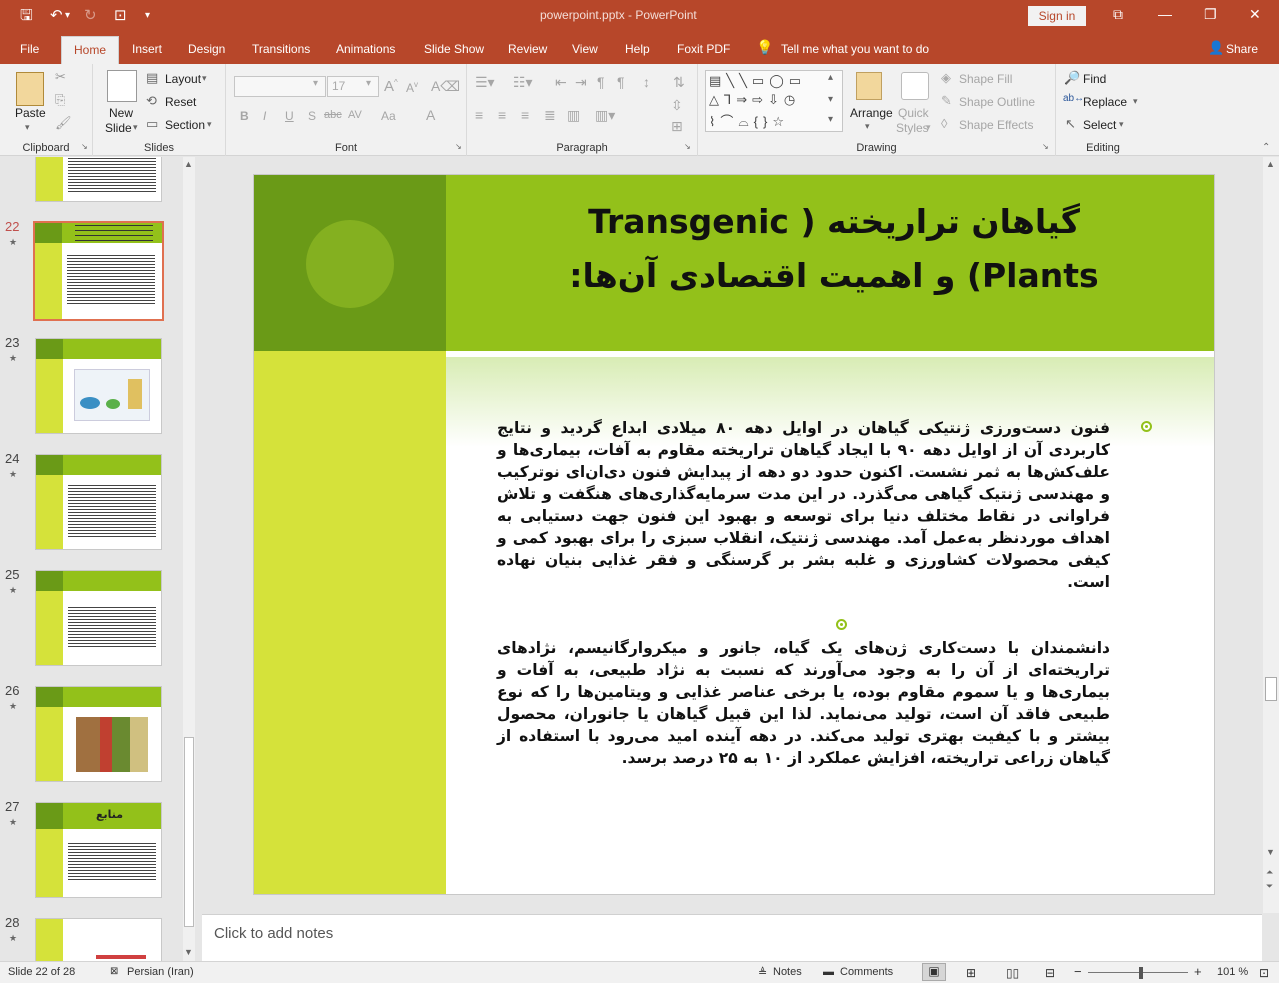 This screenshot has height=983, width=1279. I want to click on align-right-icon: ≡, so click(525, 115).